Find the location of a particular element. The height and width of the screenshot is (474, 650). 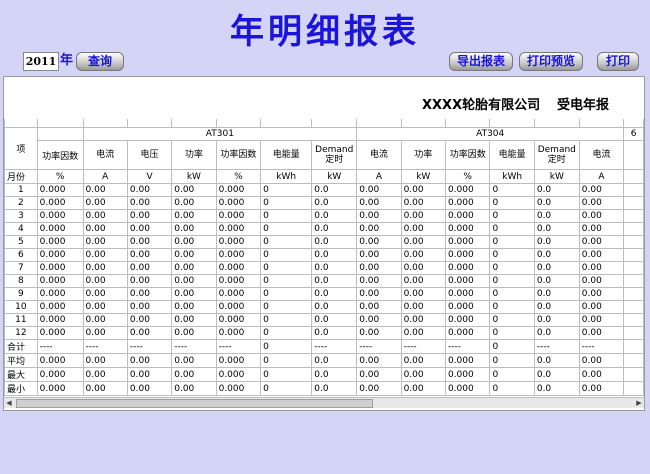

row-header: 项 is located at coordinates (21, 148).